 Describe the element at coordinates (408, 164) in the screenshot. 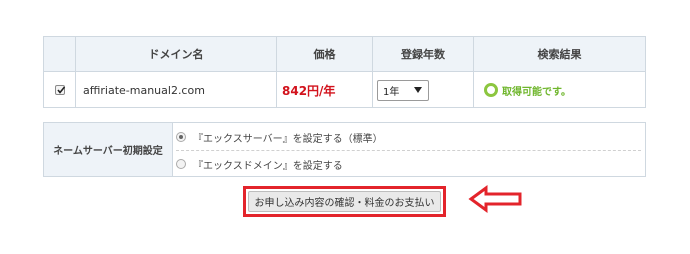

I see `nameserver-option-xdomain: 『エックスドメイン』を設定する` at that location.